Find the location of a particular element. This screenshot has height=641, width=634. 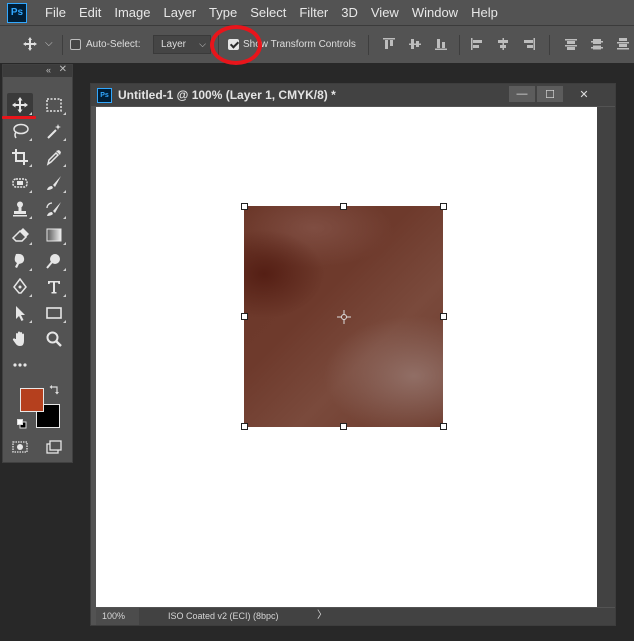

eraser-tool is located at coordinates (20, 235).